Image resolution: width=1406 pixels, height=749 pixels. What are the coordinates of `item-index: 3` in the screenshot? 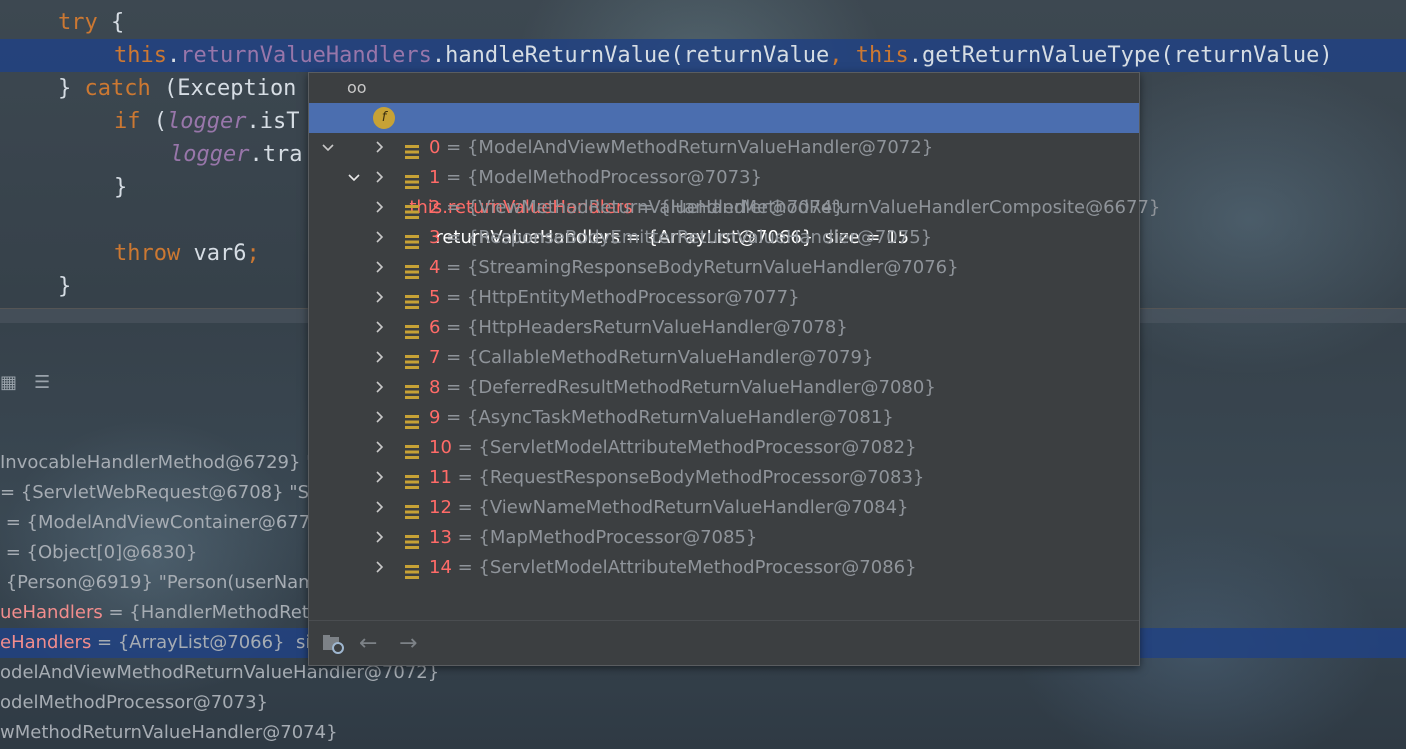 It's located at (435, 237).